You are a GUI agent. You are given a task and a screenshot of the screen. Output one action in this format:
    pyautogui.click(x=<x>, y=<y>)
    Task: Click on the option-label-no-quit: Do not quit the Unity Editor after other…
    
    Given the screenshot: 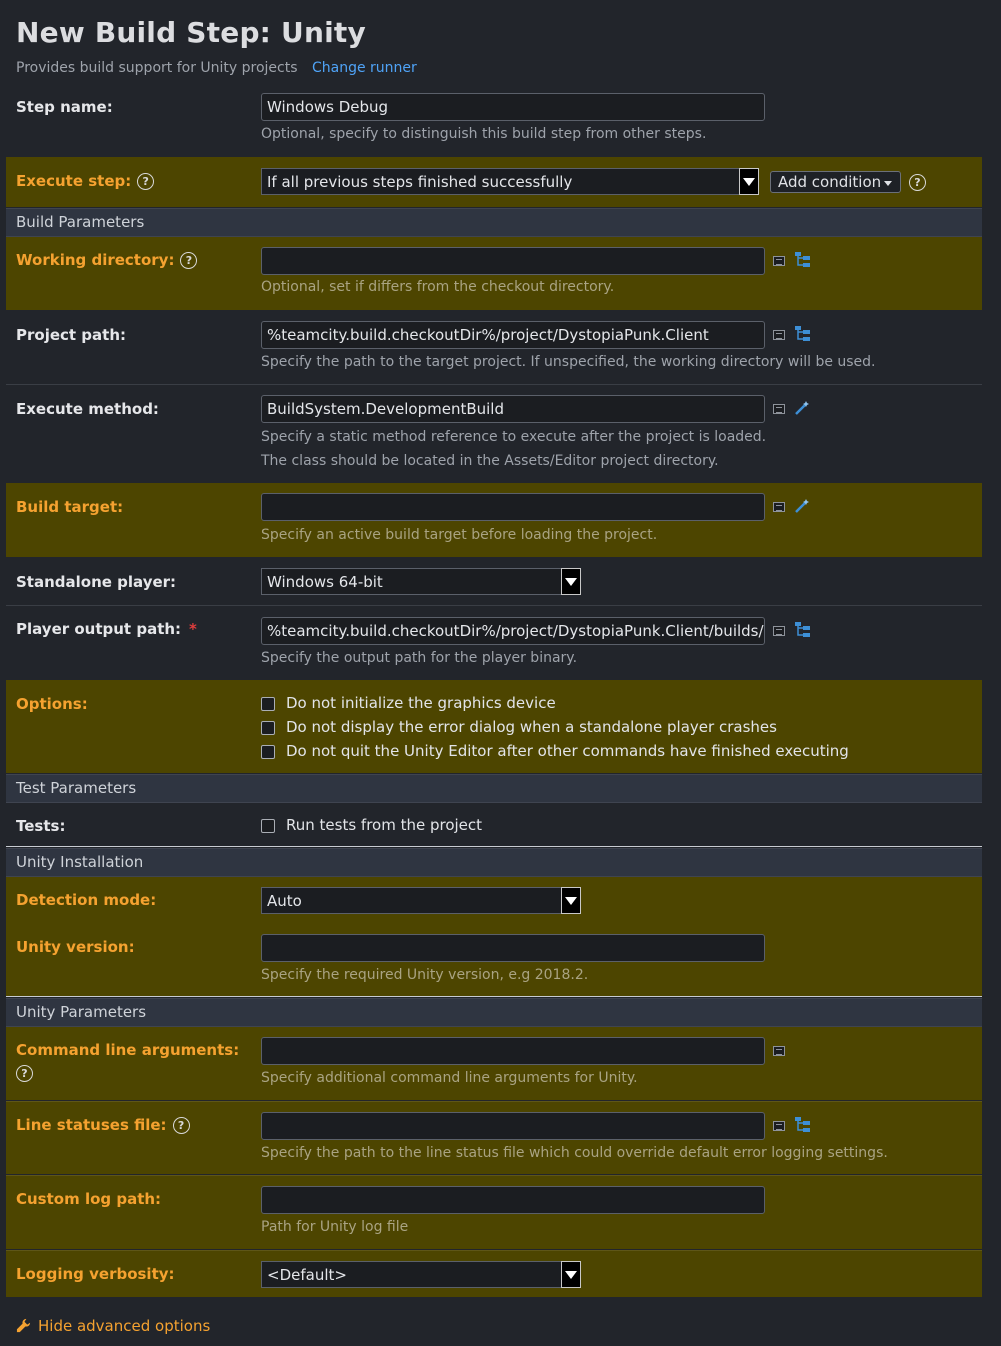 What is the action you would take?
    pyautogui.click(x=567, y=751)
    